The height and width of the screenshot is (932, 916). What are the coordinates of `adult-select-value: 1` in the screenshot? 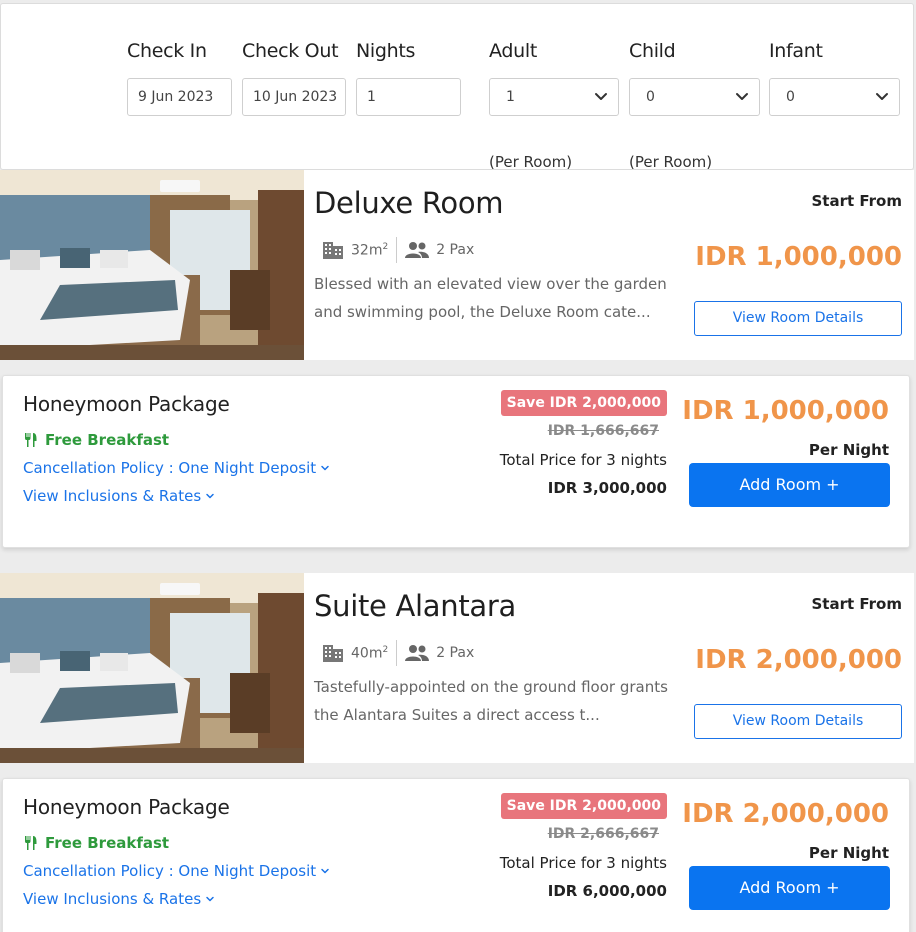 It's located at (510, 97).